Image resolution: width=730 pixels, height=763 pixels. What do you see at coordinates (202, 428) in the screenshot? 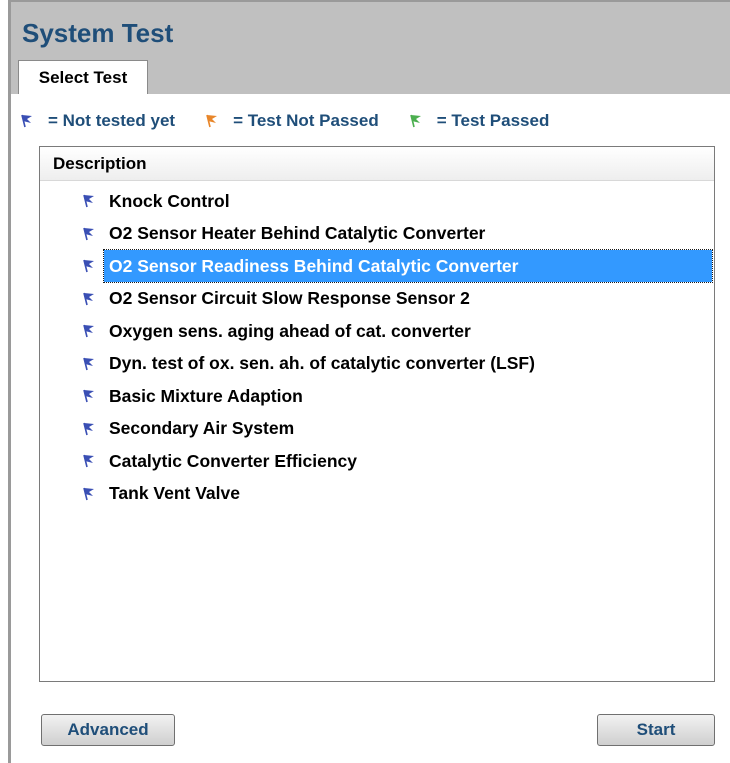
I see `list-item-label: Secondary Air System` at bounding box center [202, 428].